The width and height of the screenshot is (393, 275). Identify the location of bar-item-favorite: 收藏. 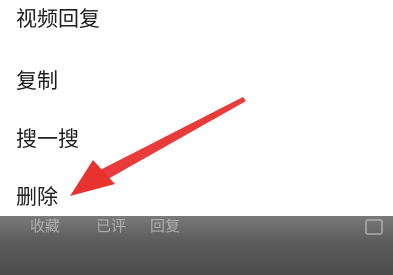
(45, 226).